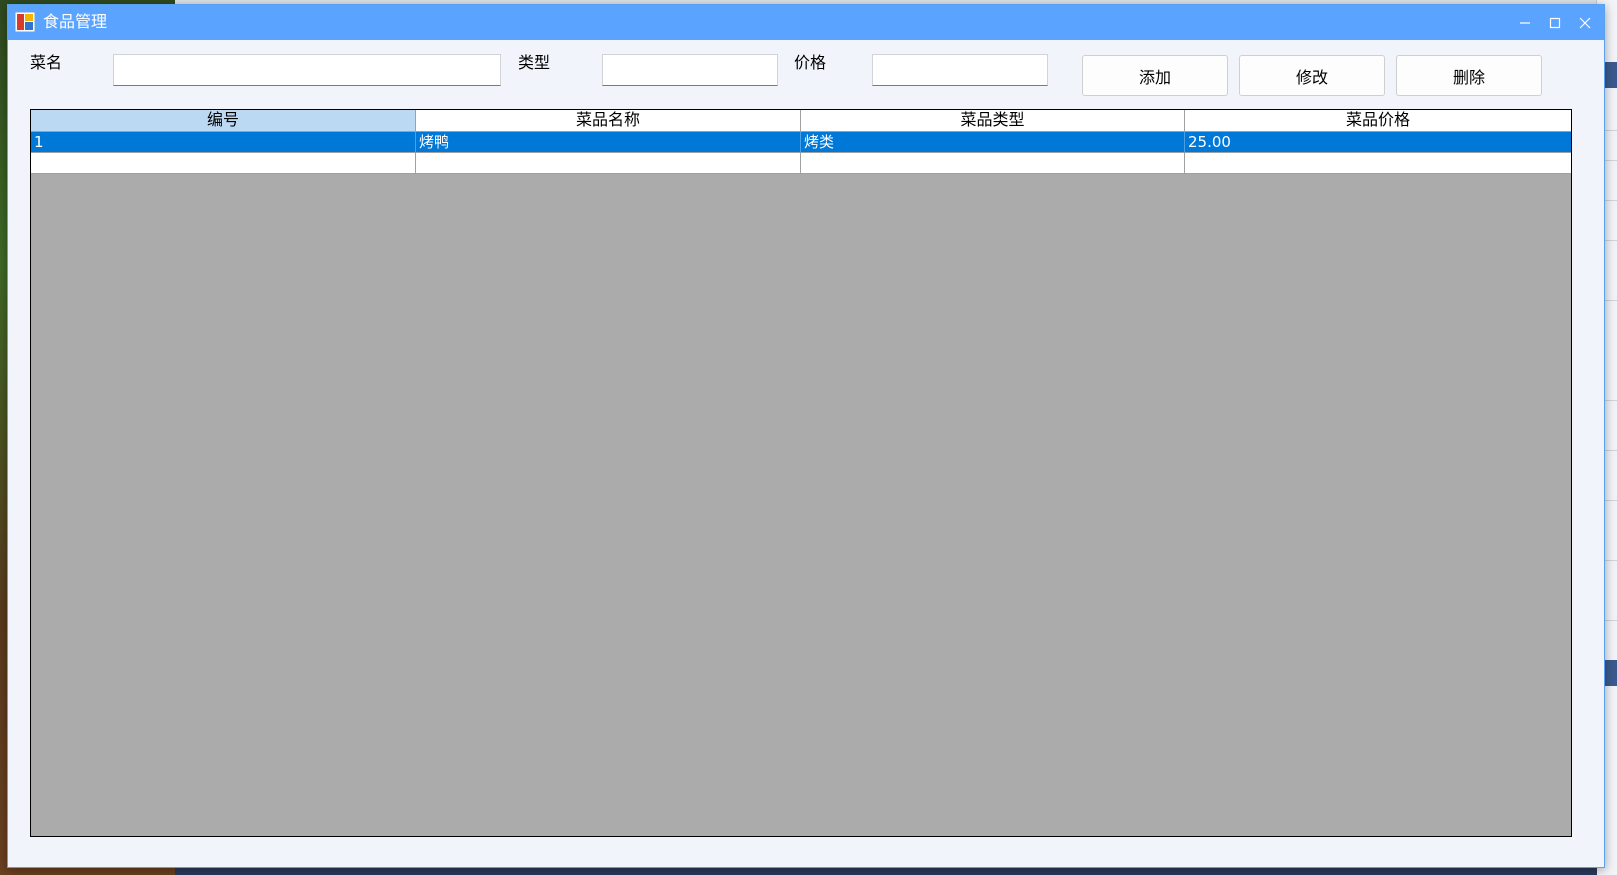  Describe the element at coordinates (608, 163) in the screenshot. I see `cell-new-dish-name` at that location.